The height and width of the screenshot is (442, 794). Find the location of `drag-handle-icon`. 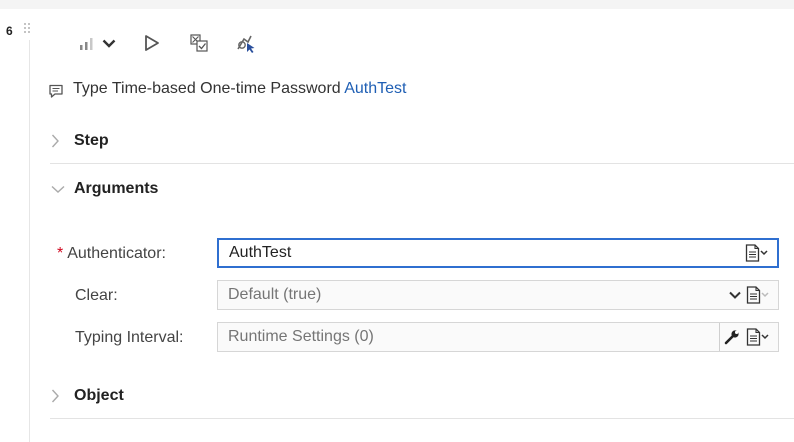

drag-handle-icon is located at coordinates (28, 29).